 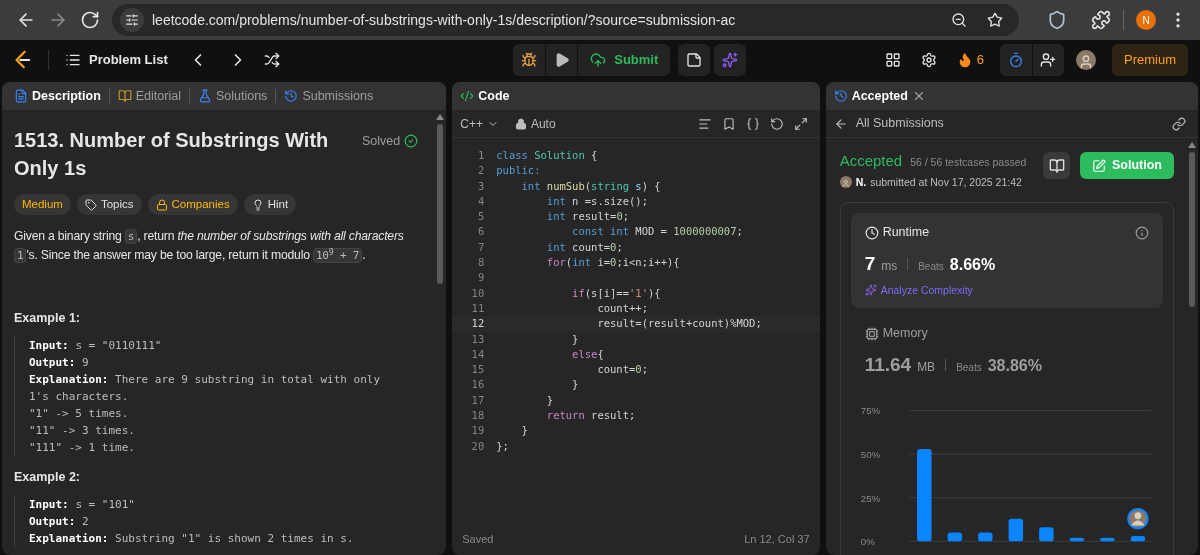 I want to click on line-number: 7, so click(x=481, y=247).